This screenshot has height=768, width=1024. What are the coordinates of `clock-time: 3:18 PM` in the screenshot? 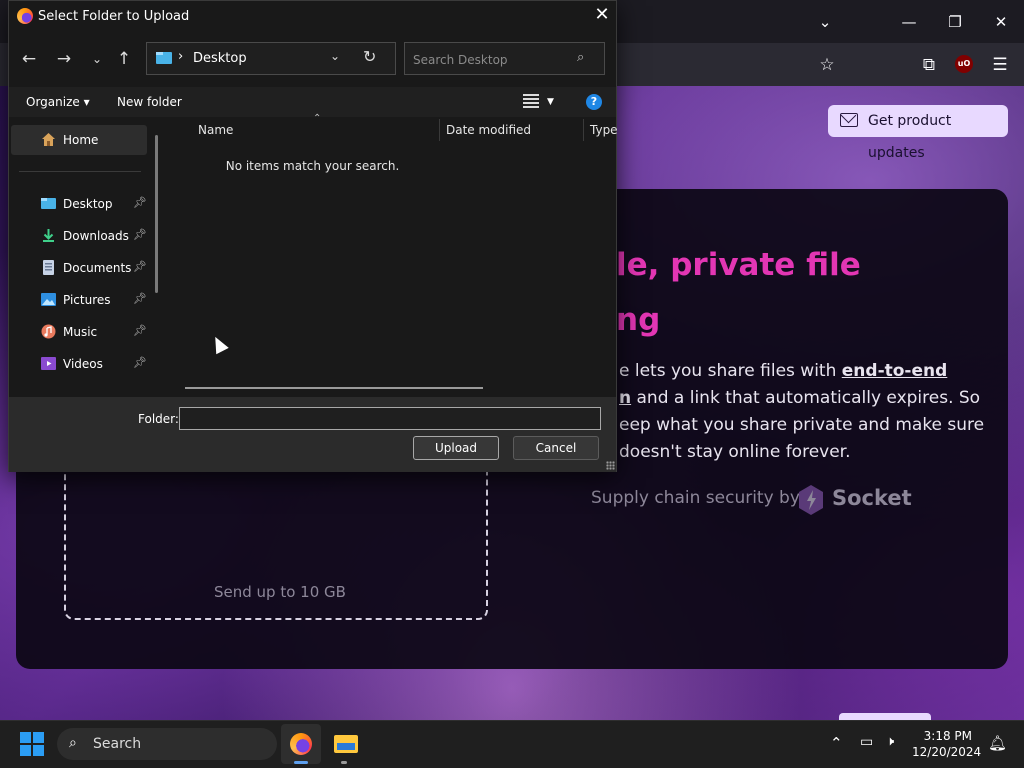 It's located at (947, 736).